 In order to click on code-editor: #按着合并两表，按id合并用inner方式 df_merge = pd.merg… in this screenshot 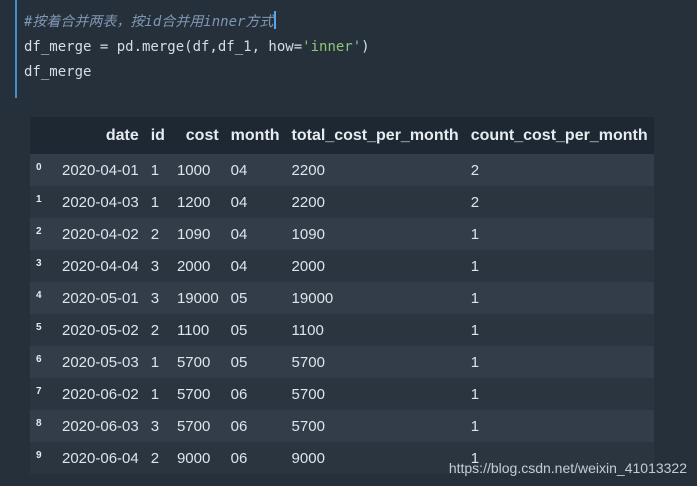, I will do `click(197, 47)`.